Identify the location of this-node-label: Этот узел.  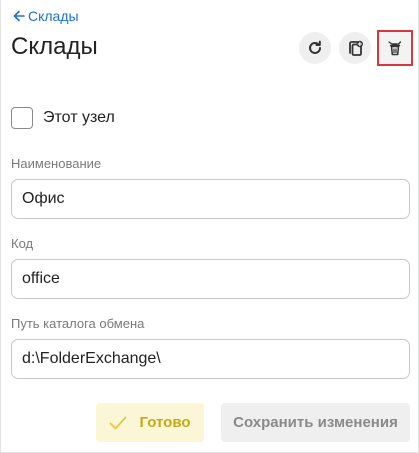
(79, 117).